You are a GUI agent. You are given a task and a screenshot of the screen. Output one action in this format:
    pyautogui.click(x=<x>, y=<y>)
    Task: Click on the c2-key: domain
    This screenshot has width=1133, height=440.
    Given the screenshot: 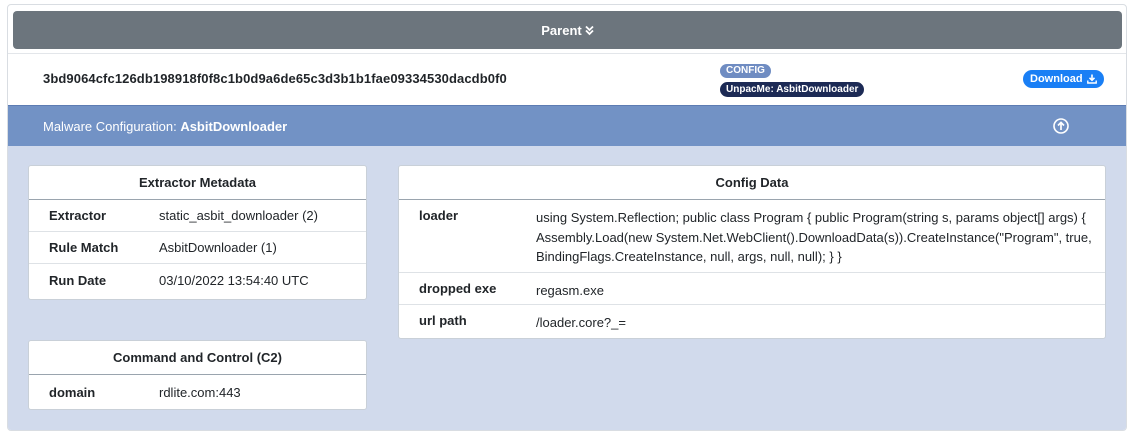 What is the action you would take?
    pyautogui.click(x=72, y=392)
    